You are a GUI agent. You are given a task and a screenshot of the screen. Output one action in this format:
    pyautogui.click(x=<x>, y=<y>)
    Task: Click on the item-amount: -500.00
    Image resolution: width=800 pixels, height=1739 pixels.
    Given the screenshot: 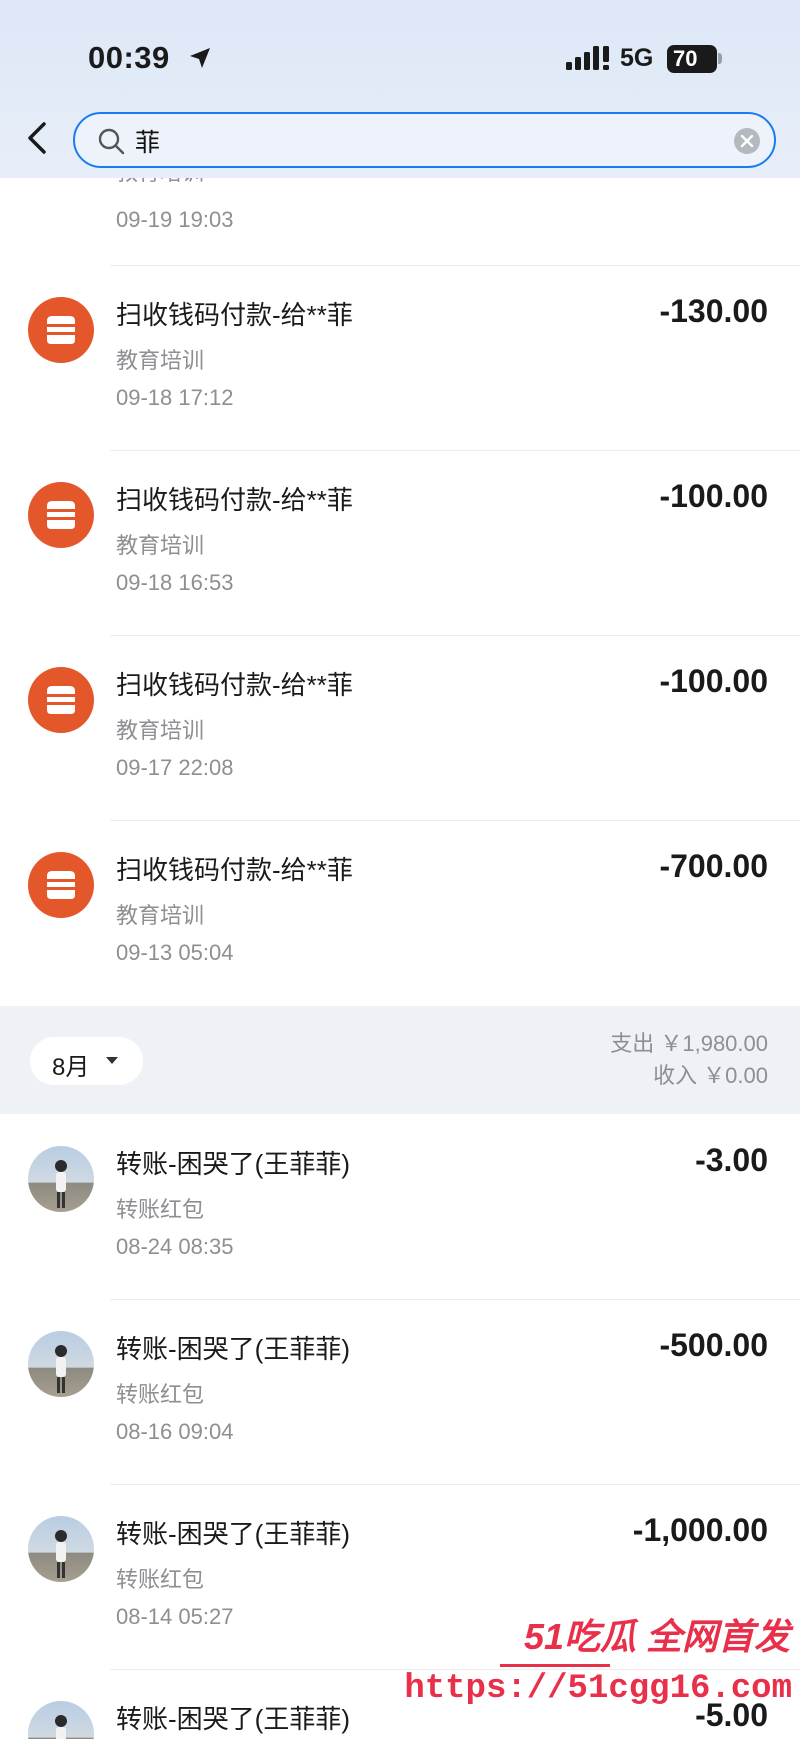 What is the action you would take?
    pyautogui.click(x=713, y=1345)
    